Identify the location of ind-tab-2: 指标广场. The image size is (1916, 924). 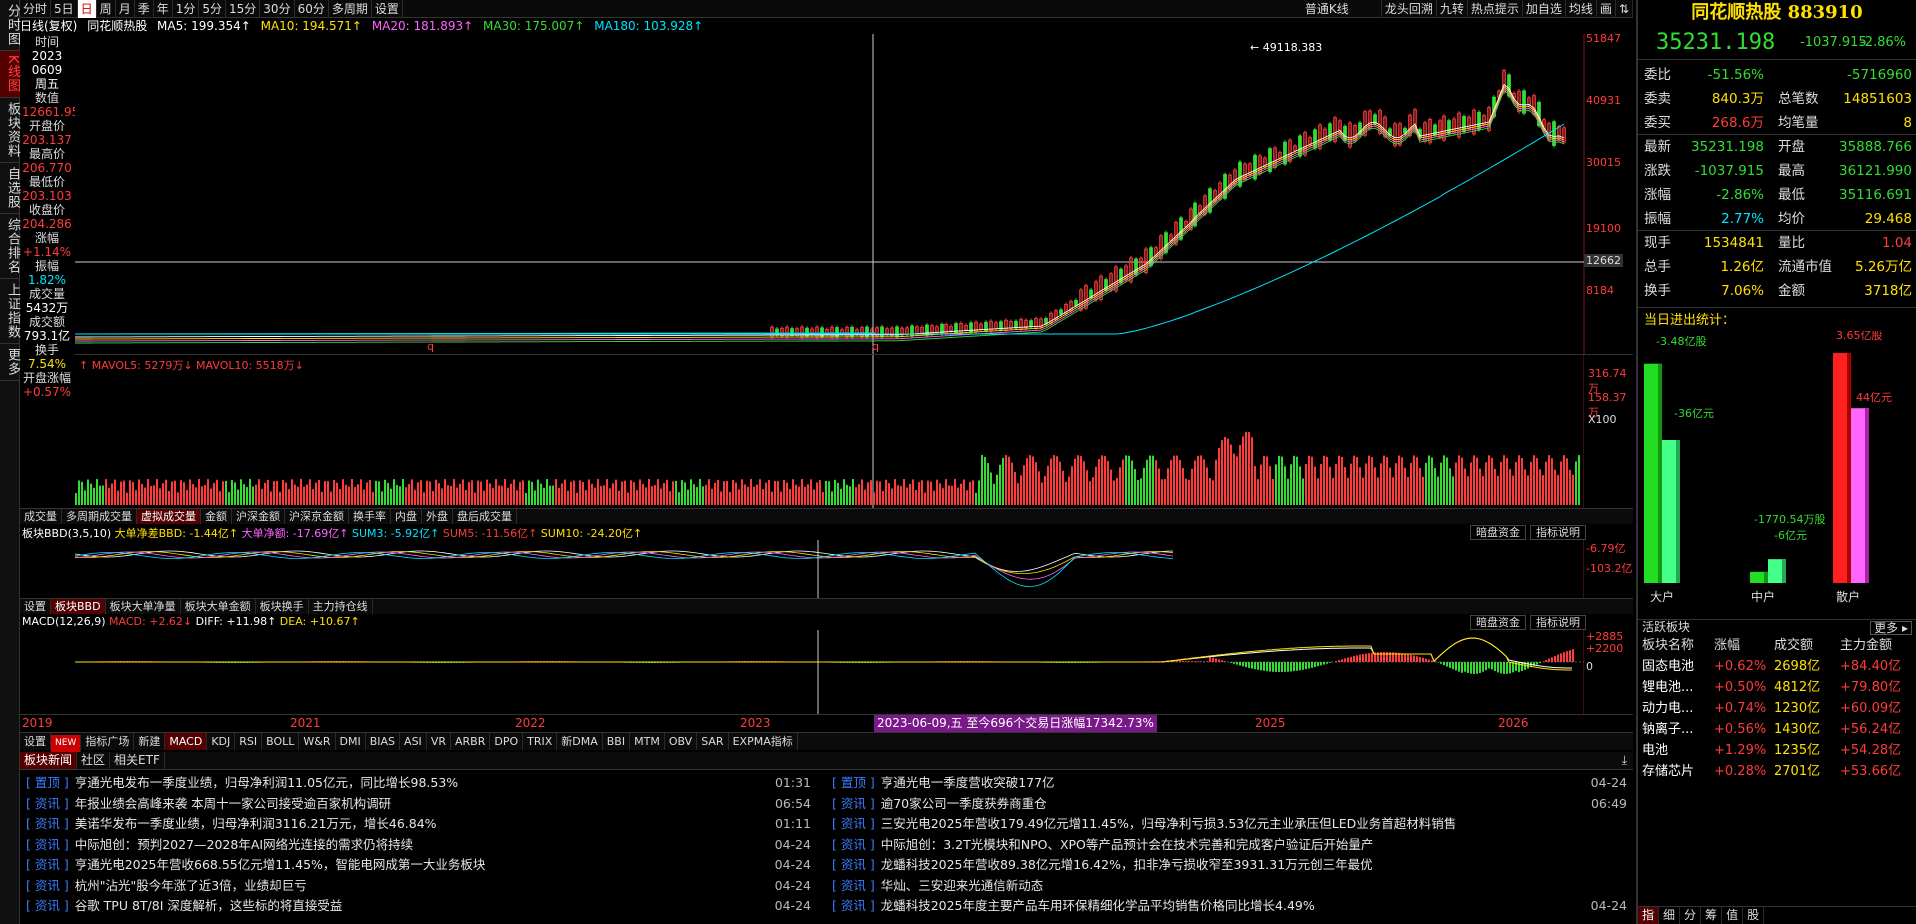
(108, 741).